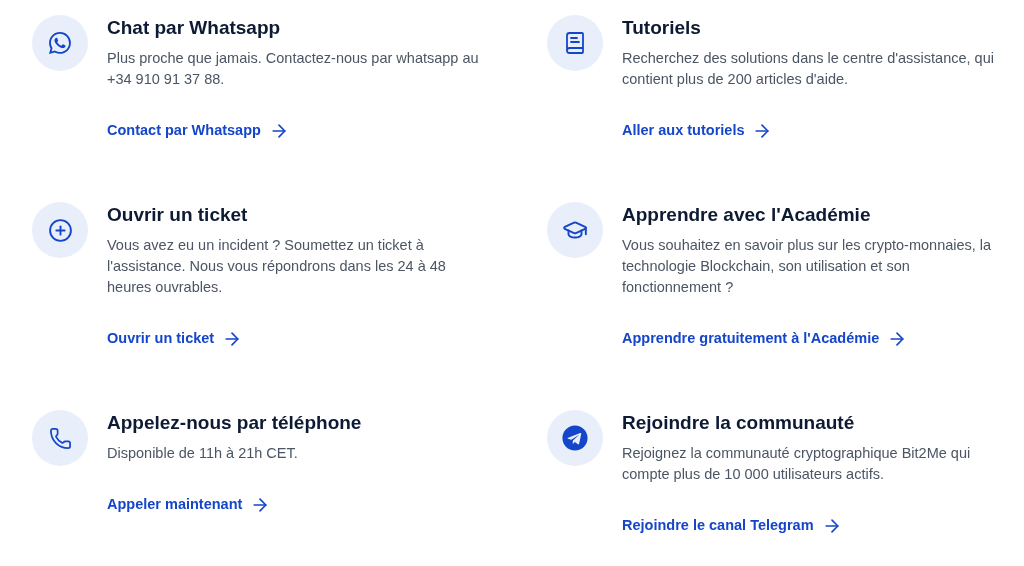 The width and height of the screenshot is (1024, 566). What do you see at coordinates (198, 131) in the screenshot?
I see `card-link: Contact par Whatsapp` at bounding box center [198, 131].